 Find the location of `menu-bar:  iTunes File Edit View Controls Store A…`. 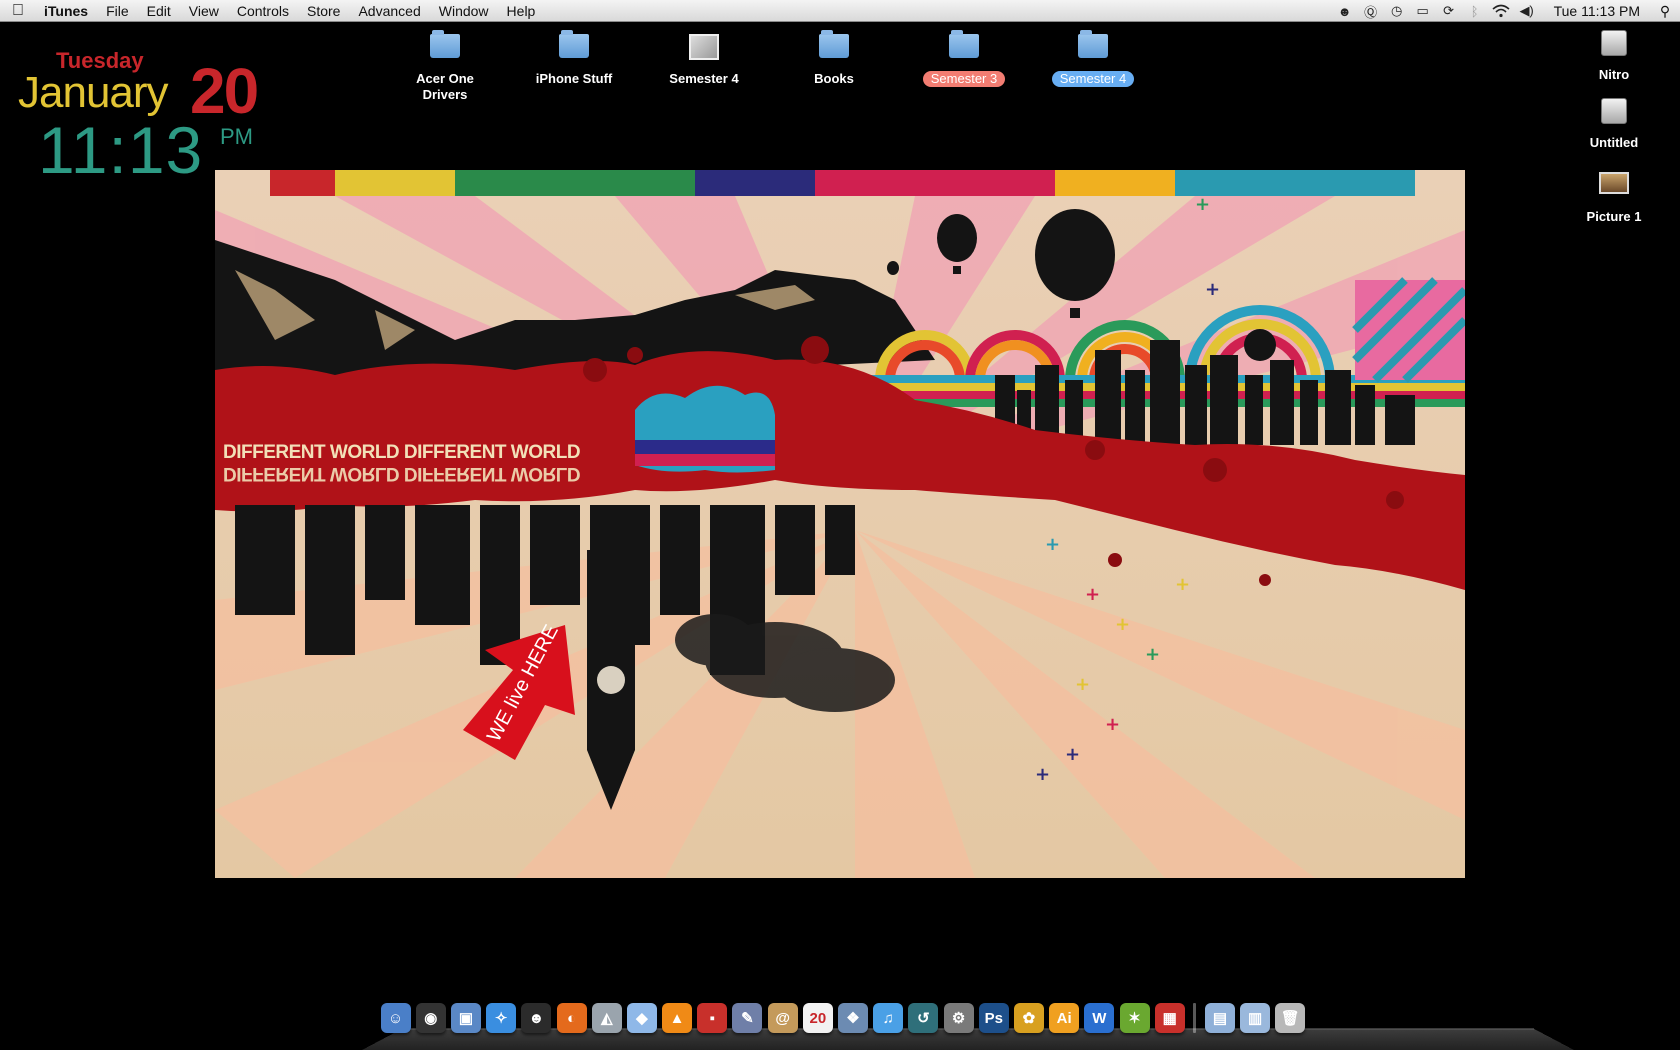

menu-bar:  iTunes File Edit View Controls Store A… is located at coordinates (840, 11).